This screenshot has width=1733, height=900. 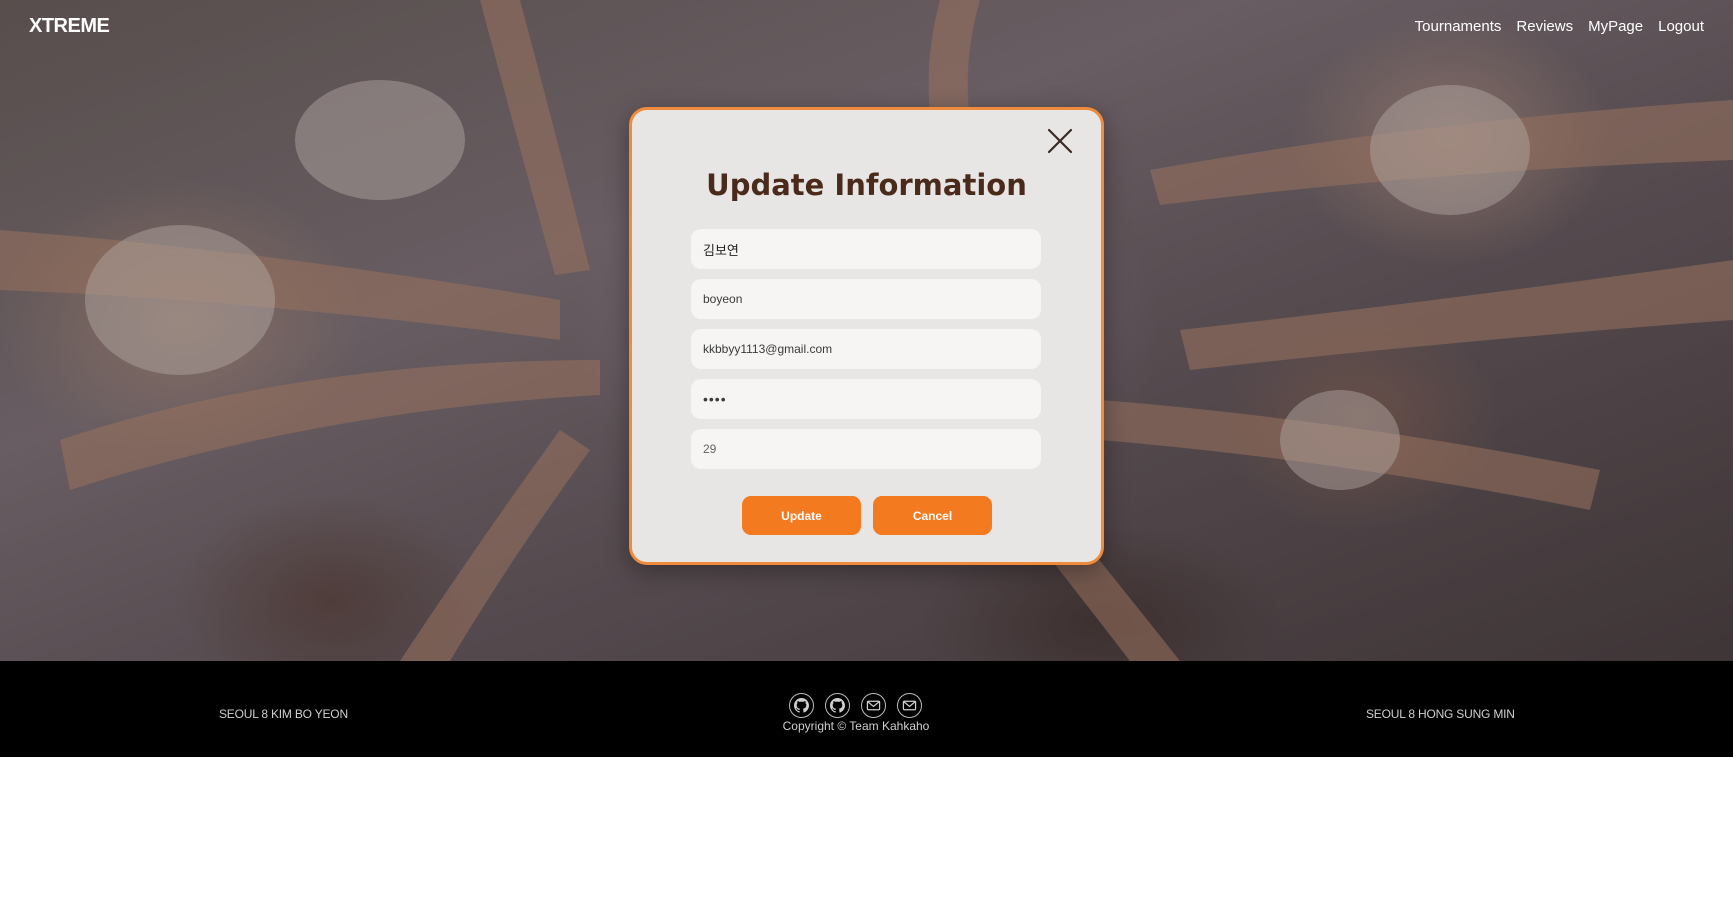 I want to click on nav-reviews: Reviews, so click(x=1544, y=26).